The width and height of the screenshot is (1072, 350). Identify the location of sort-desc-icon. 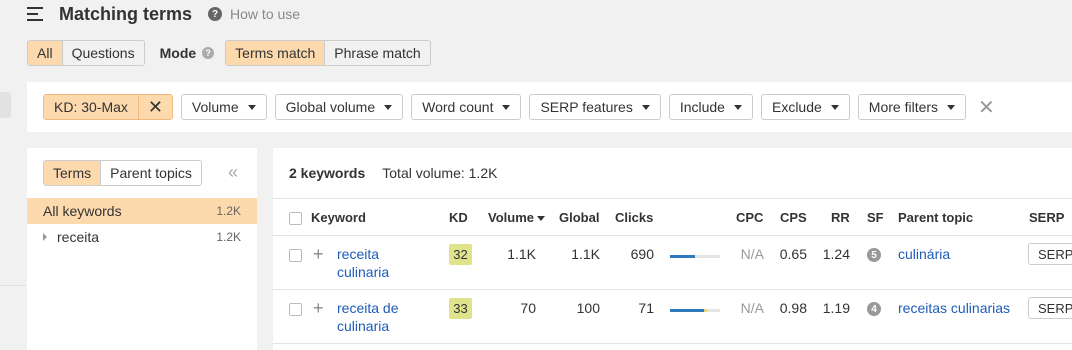
(541, 219).